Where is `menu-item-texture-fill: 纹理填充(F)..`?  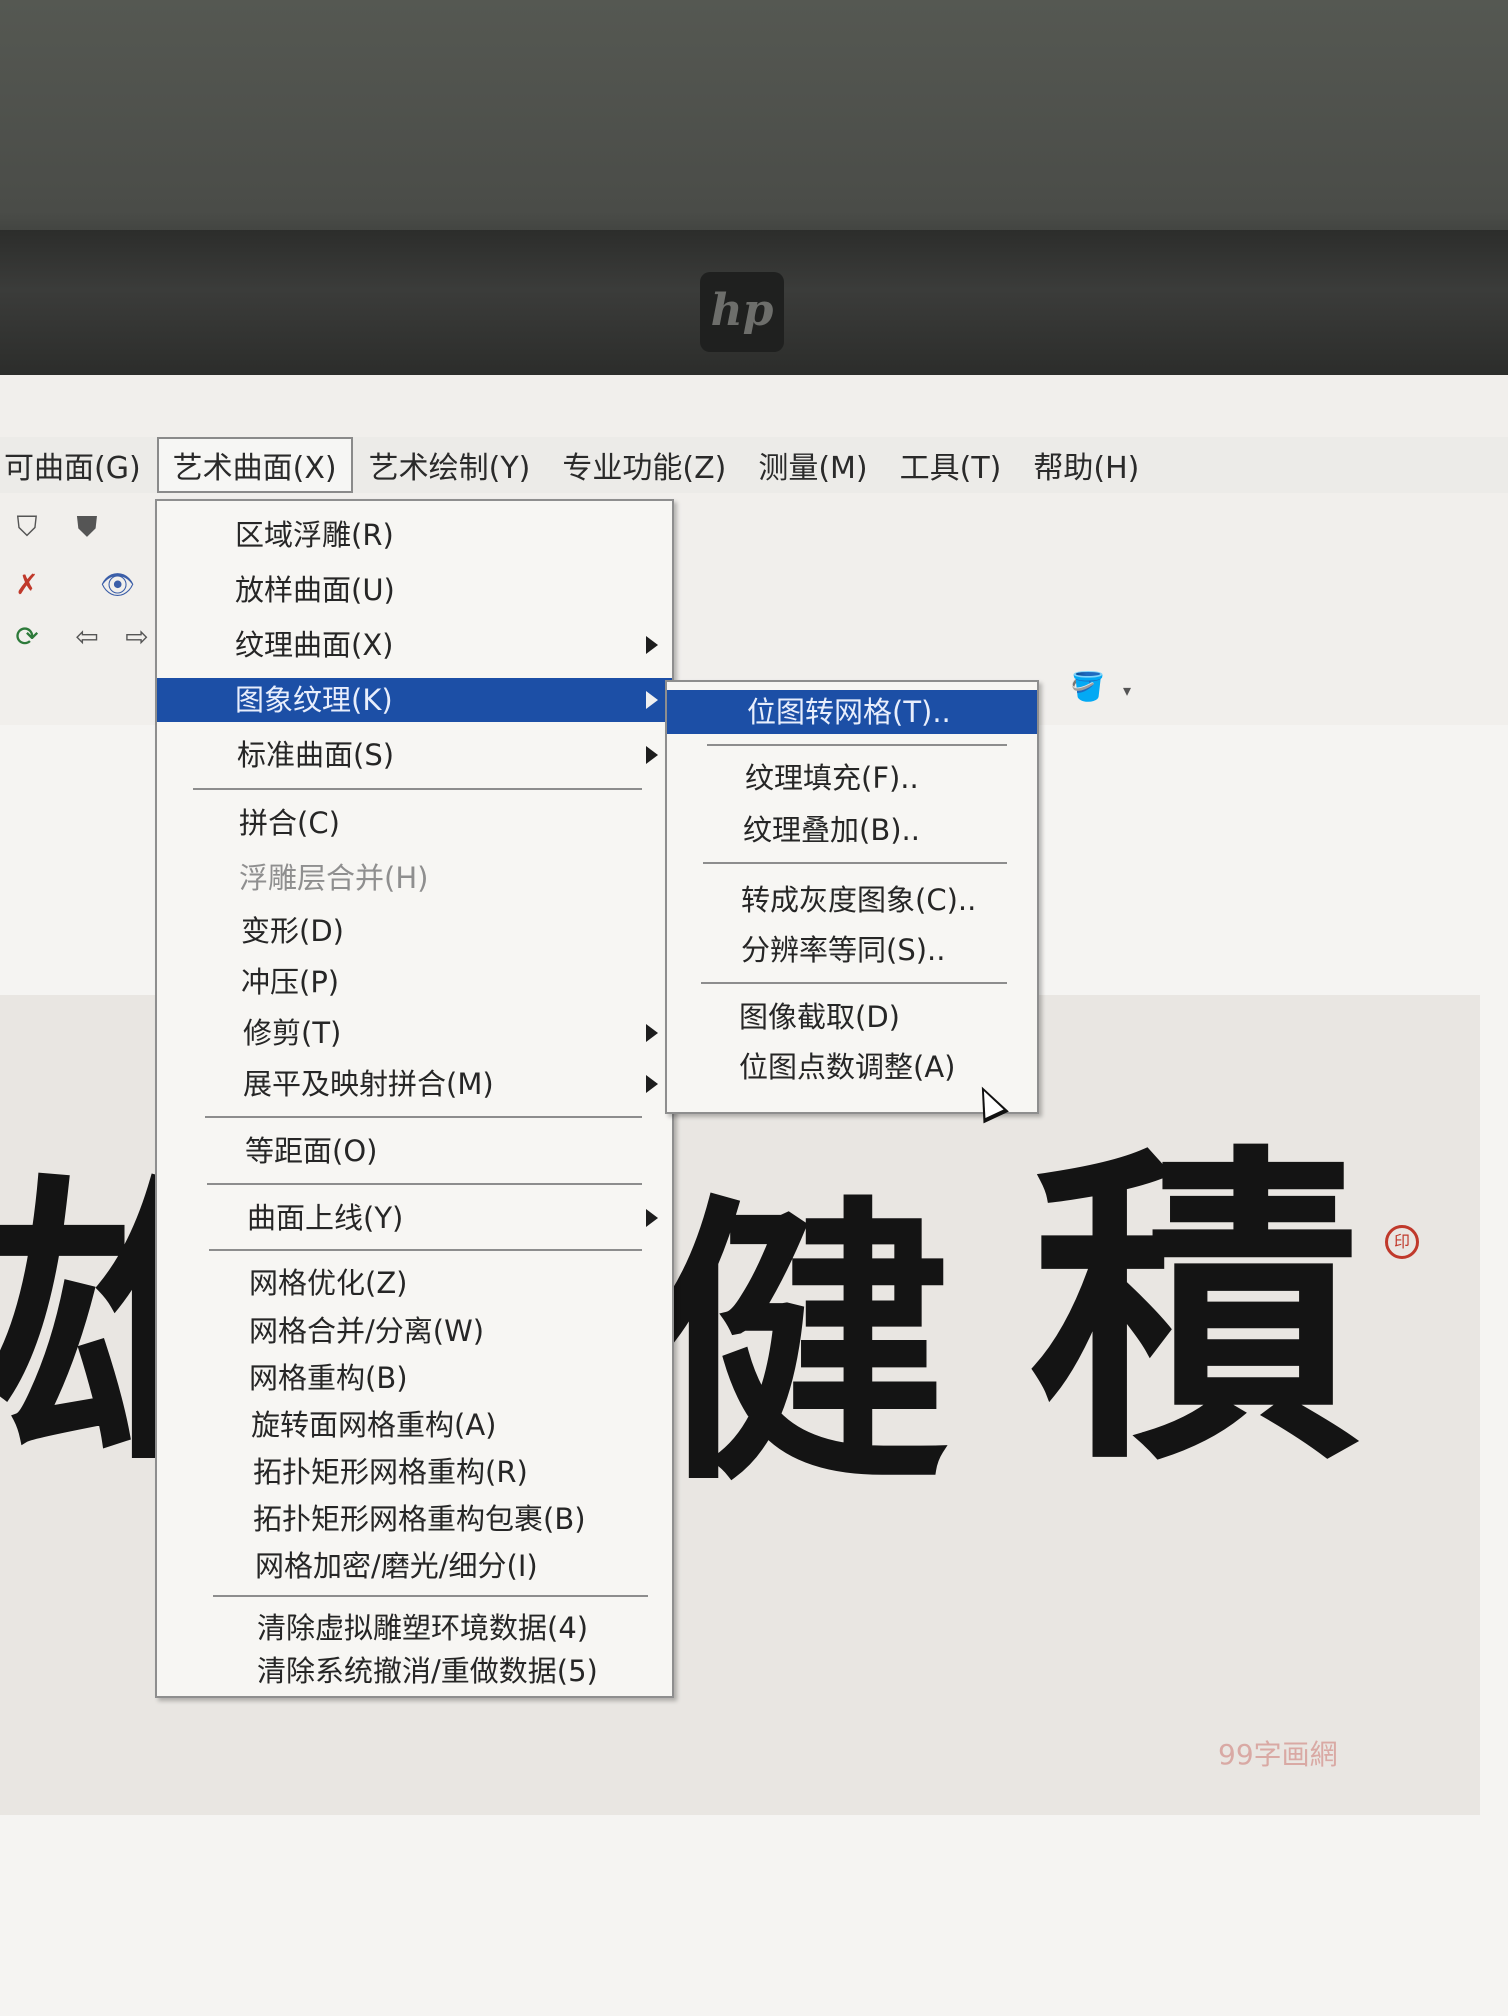 menu-item-texture-fill: 纹理填充(F).. is located at coordinates (852, 778).